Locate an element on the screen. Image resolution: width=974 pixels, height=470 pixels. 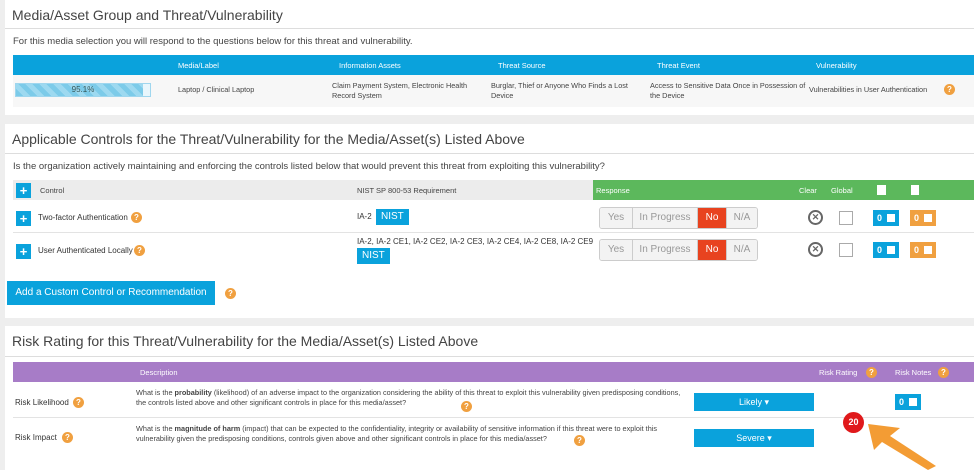
likelihood-help-icon: ? is located at coordinates (78, 402).